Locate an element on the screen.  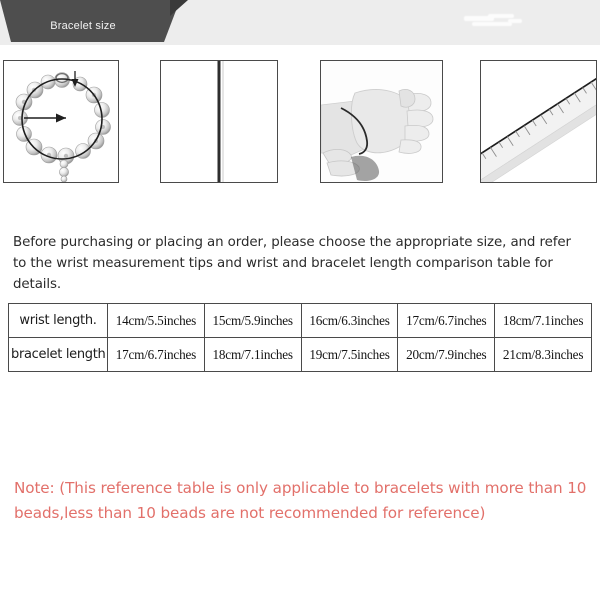
wrist-with-string-icon is located at coordinates (381, 121).